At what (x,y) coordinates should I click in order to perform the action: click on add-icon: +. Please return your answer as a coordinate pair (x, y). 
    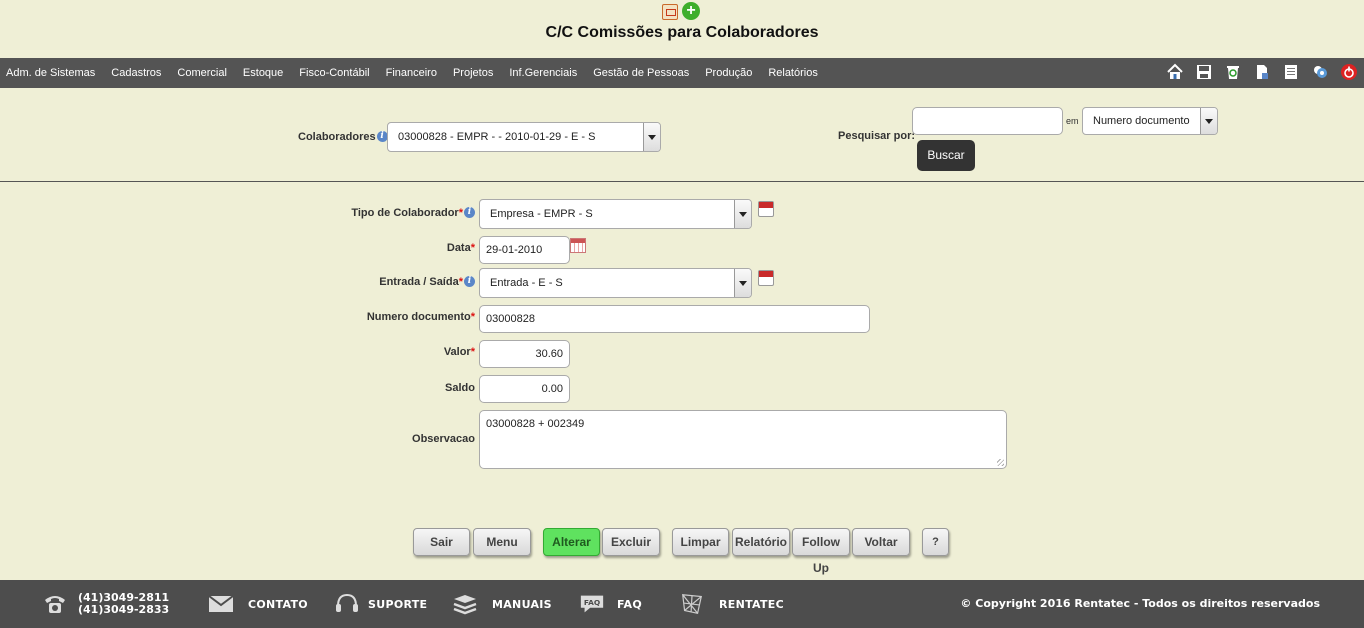
    Looking at the image, I should click on (691, 11).